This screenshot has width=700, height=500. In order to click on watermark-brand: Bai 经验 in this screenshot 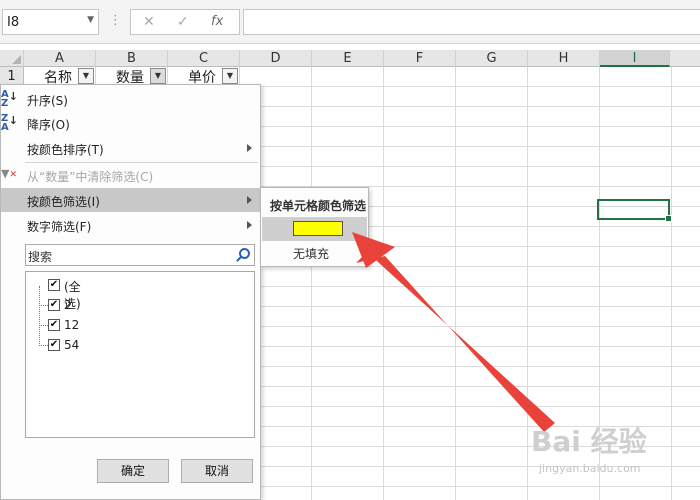, I will do `click(589, 441)`.